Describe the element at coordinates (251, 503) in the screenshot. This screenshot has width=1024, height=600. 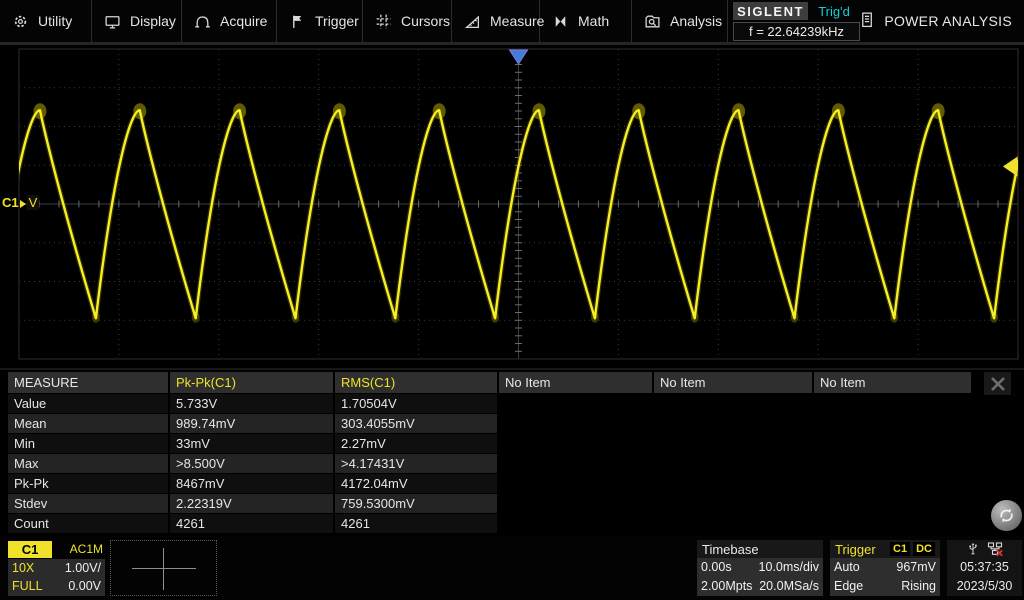
I see `measure-value-cell: 2.22319V` at that location.